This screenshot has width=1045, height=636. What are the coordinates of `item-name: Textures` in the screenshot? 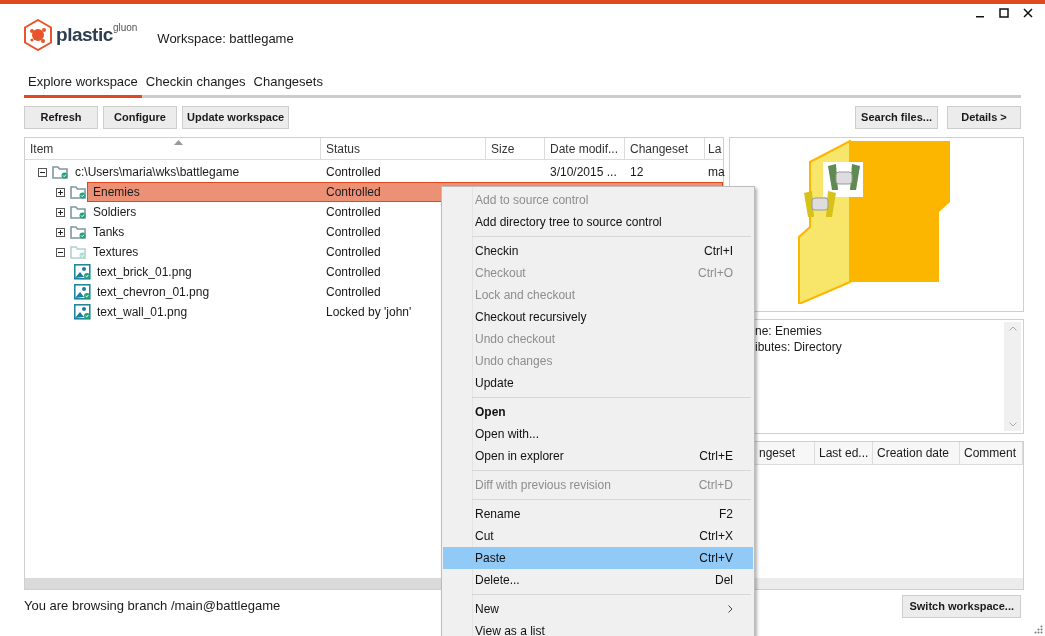 It's located at (116, 252).